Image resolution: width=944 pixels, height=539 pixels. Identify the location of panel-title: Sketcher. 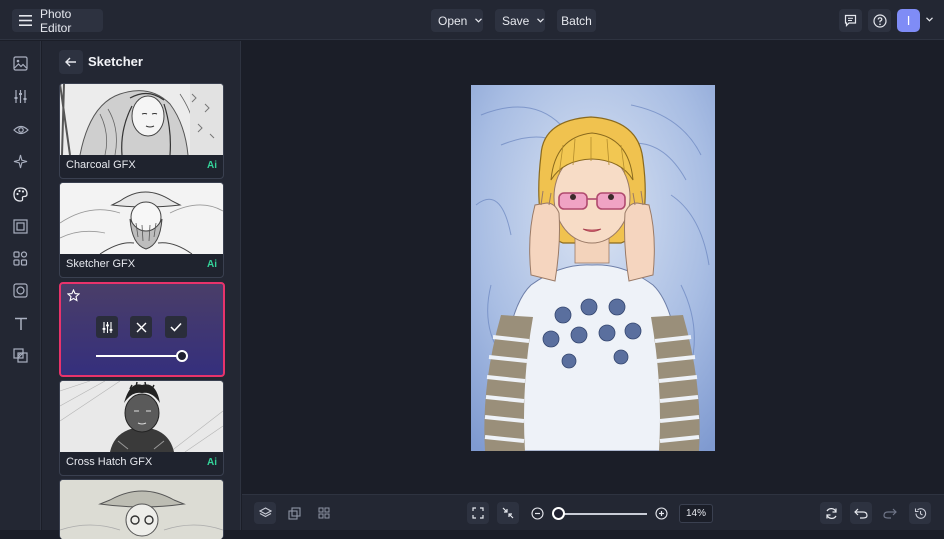
(115, 61).